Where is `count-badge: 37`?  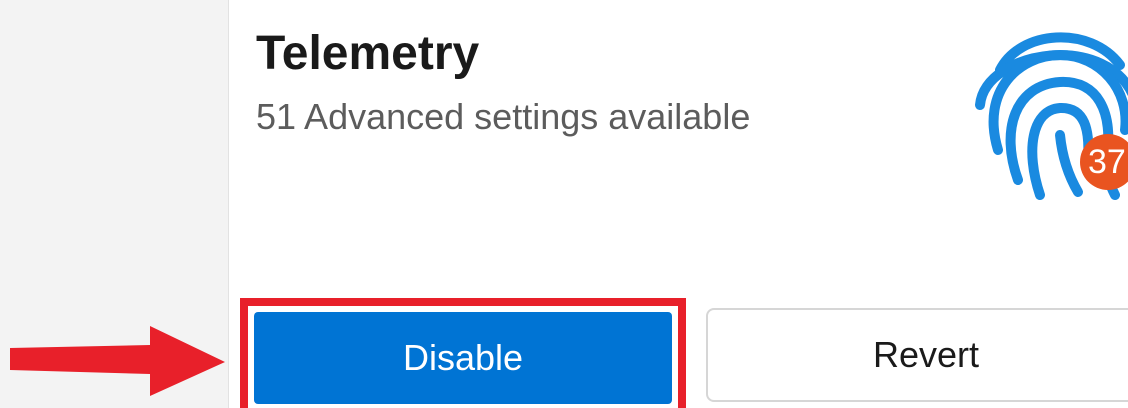
count-badge: 37 is located at coordinates (1104, 162).